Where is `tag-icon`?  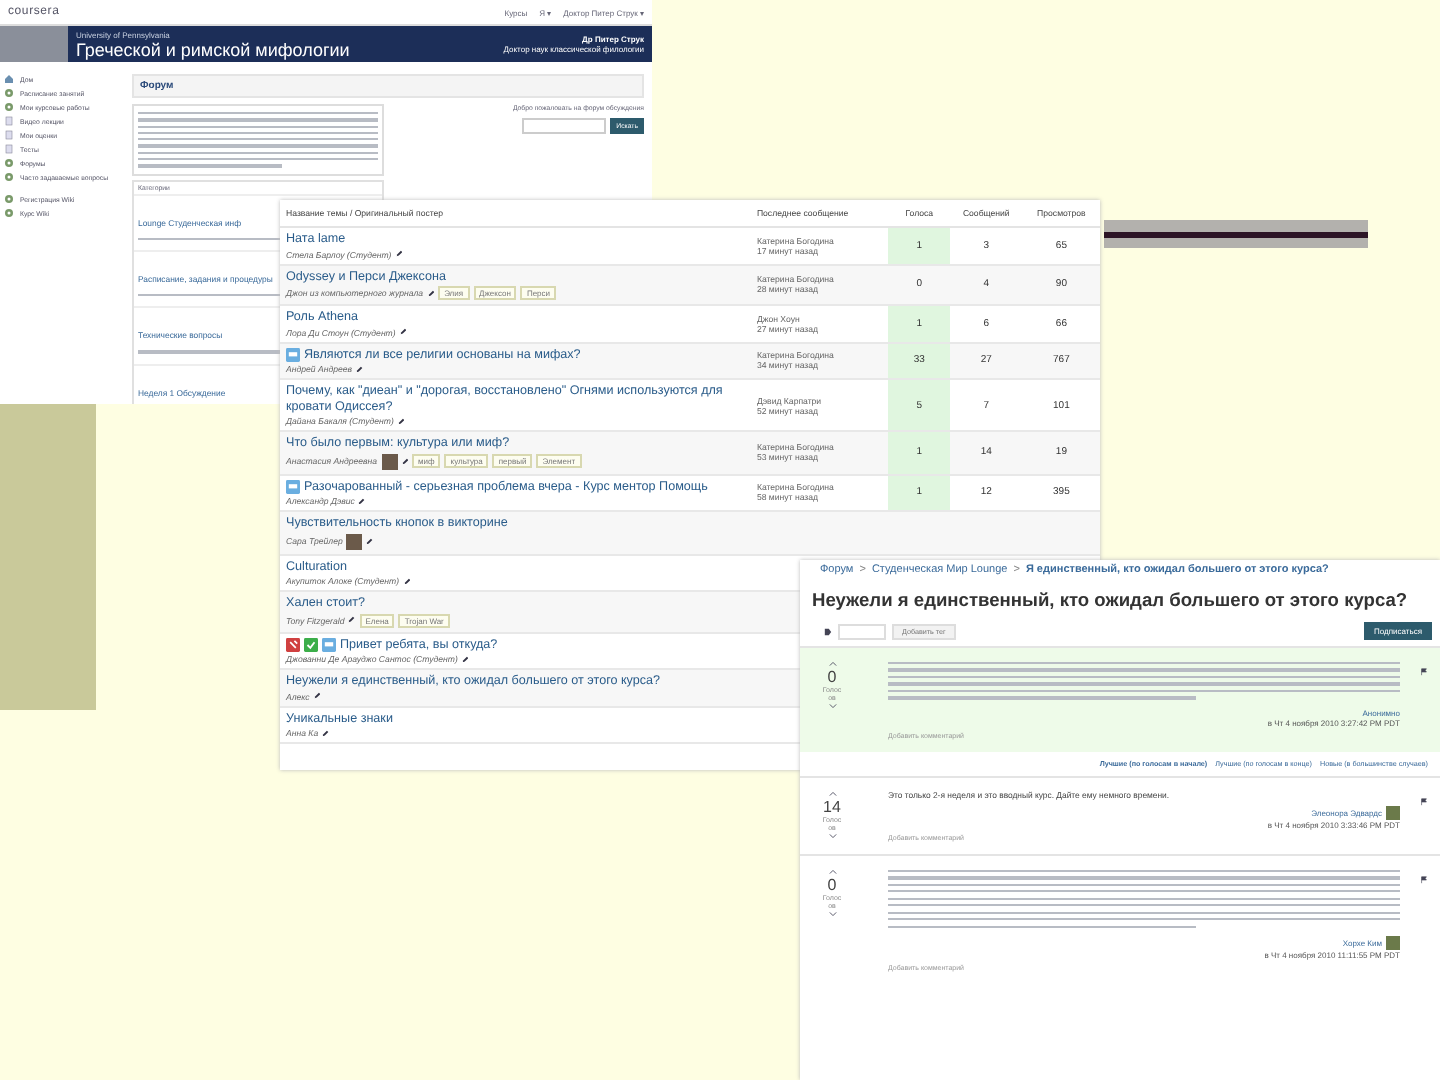 tag-icon is located at coordinates (828, 631).